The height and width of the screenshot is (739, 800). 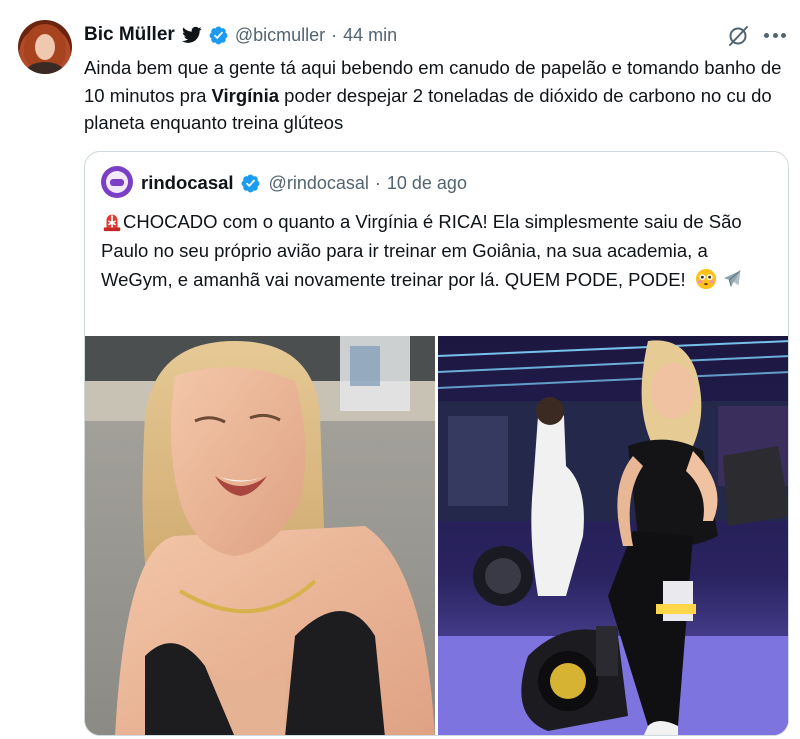 I want to click on quote-date: 10 de ago, so click(x=427, y=183).